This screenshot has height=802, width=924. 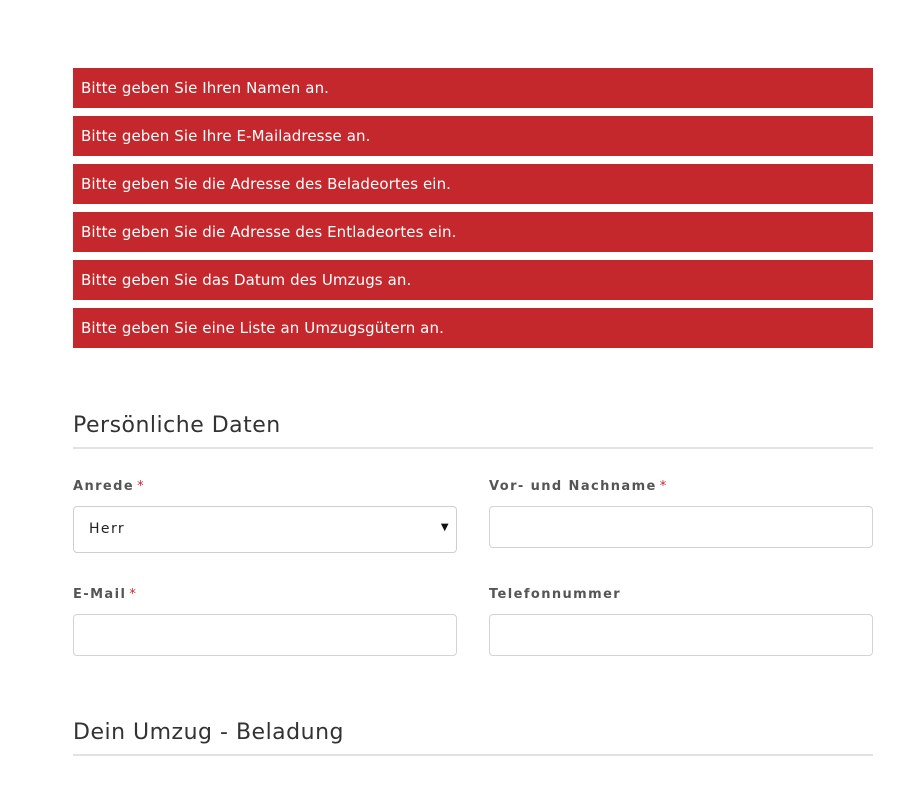 I want to click on full-name-input, so click(x=681, y=527).